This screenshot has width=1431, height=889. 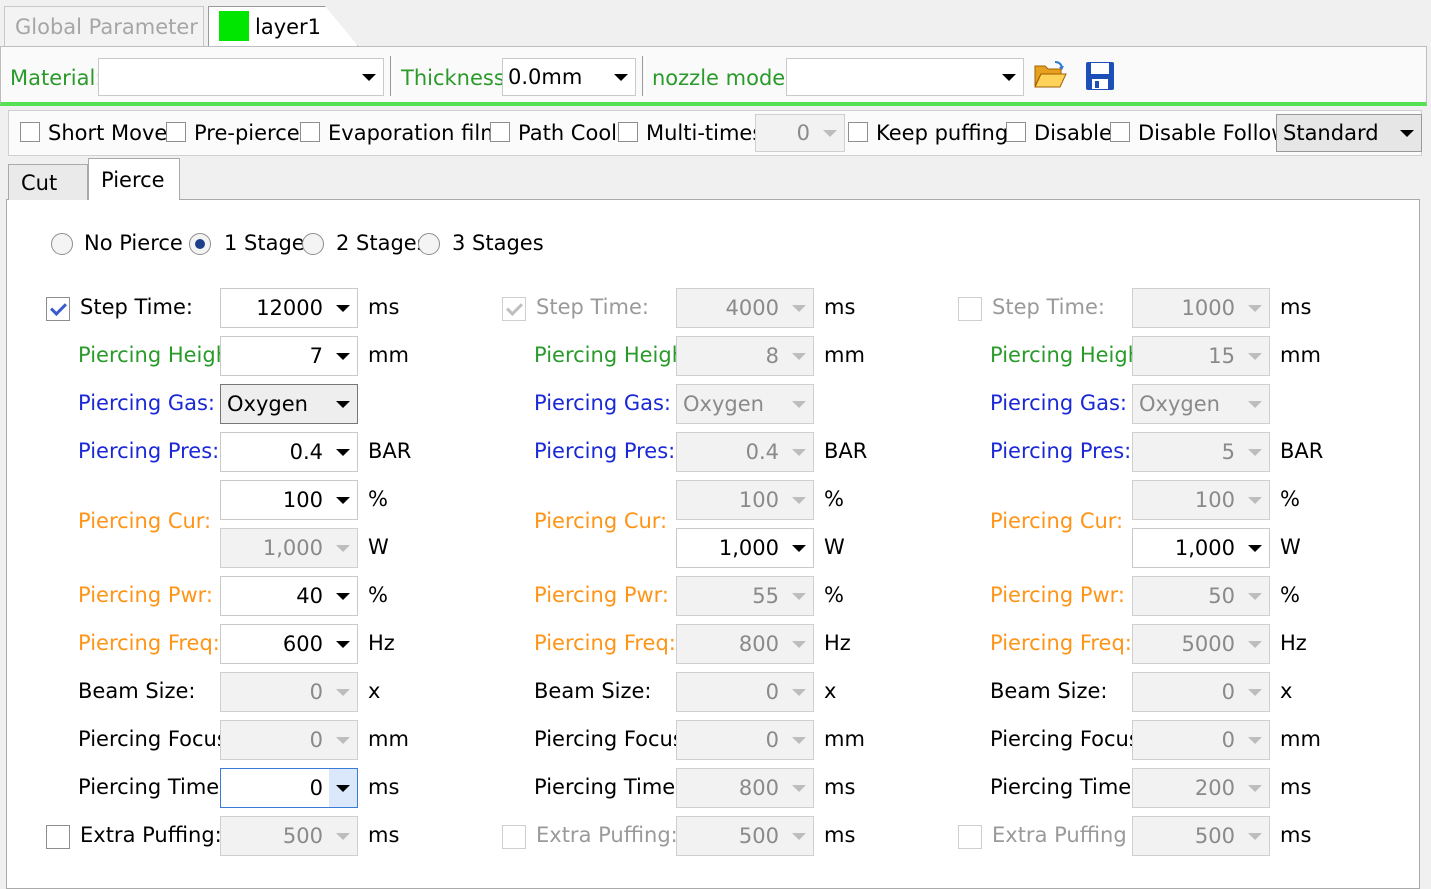 What do you see at coordinates (1204, 548) in the screenshot?
I see `cur_w-value-col3: 1,000` at bounding box center [1204, 548].